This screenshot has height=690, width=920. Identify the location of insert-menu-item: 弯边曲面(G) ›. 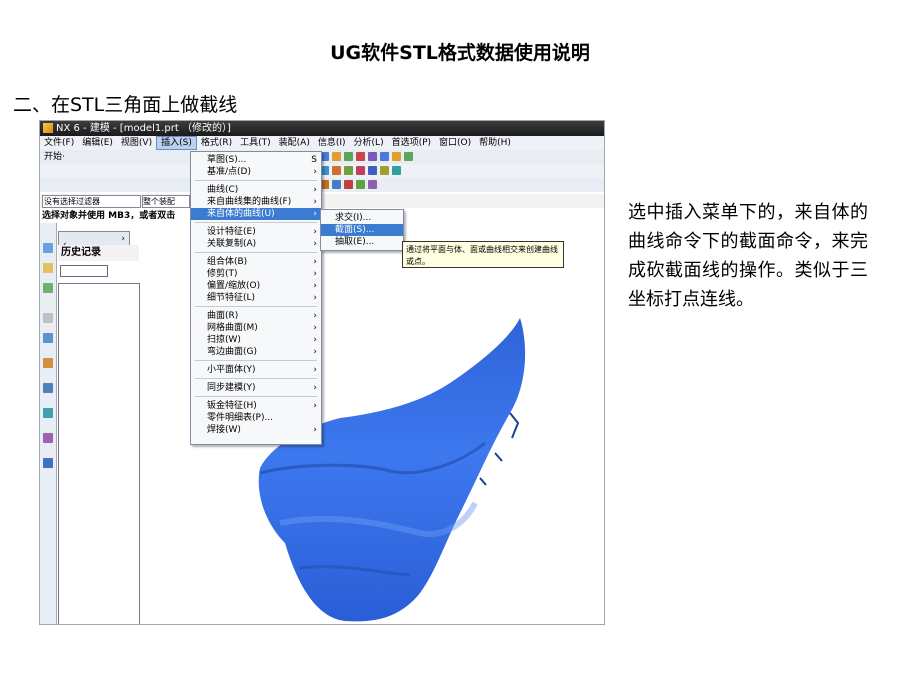
(256, 352).